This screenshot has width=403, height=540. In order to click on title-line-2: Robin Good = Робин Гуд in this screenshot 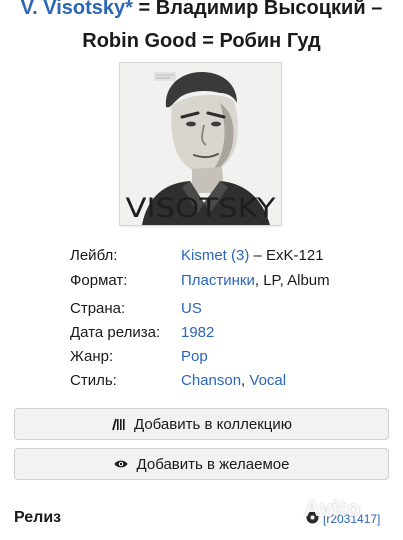, I will do `click(201, 41)`.